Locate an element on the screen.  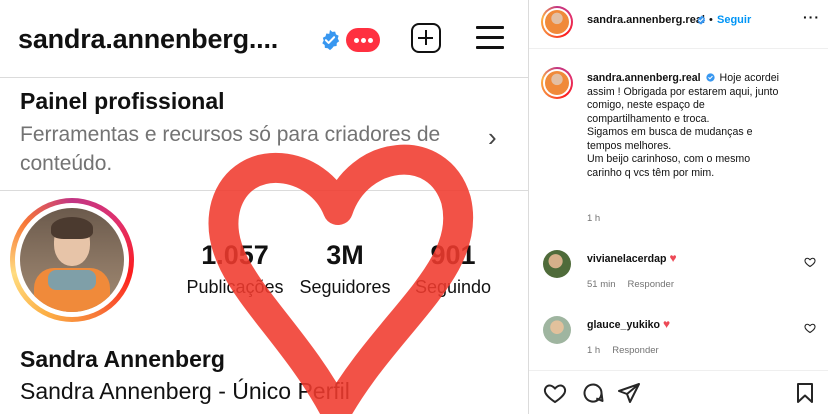
post-action-bar is located at coordinates (678, 392).